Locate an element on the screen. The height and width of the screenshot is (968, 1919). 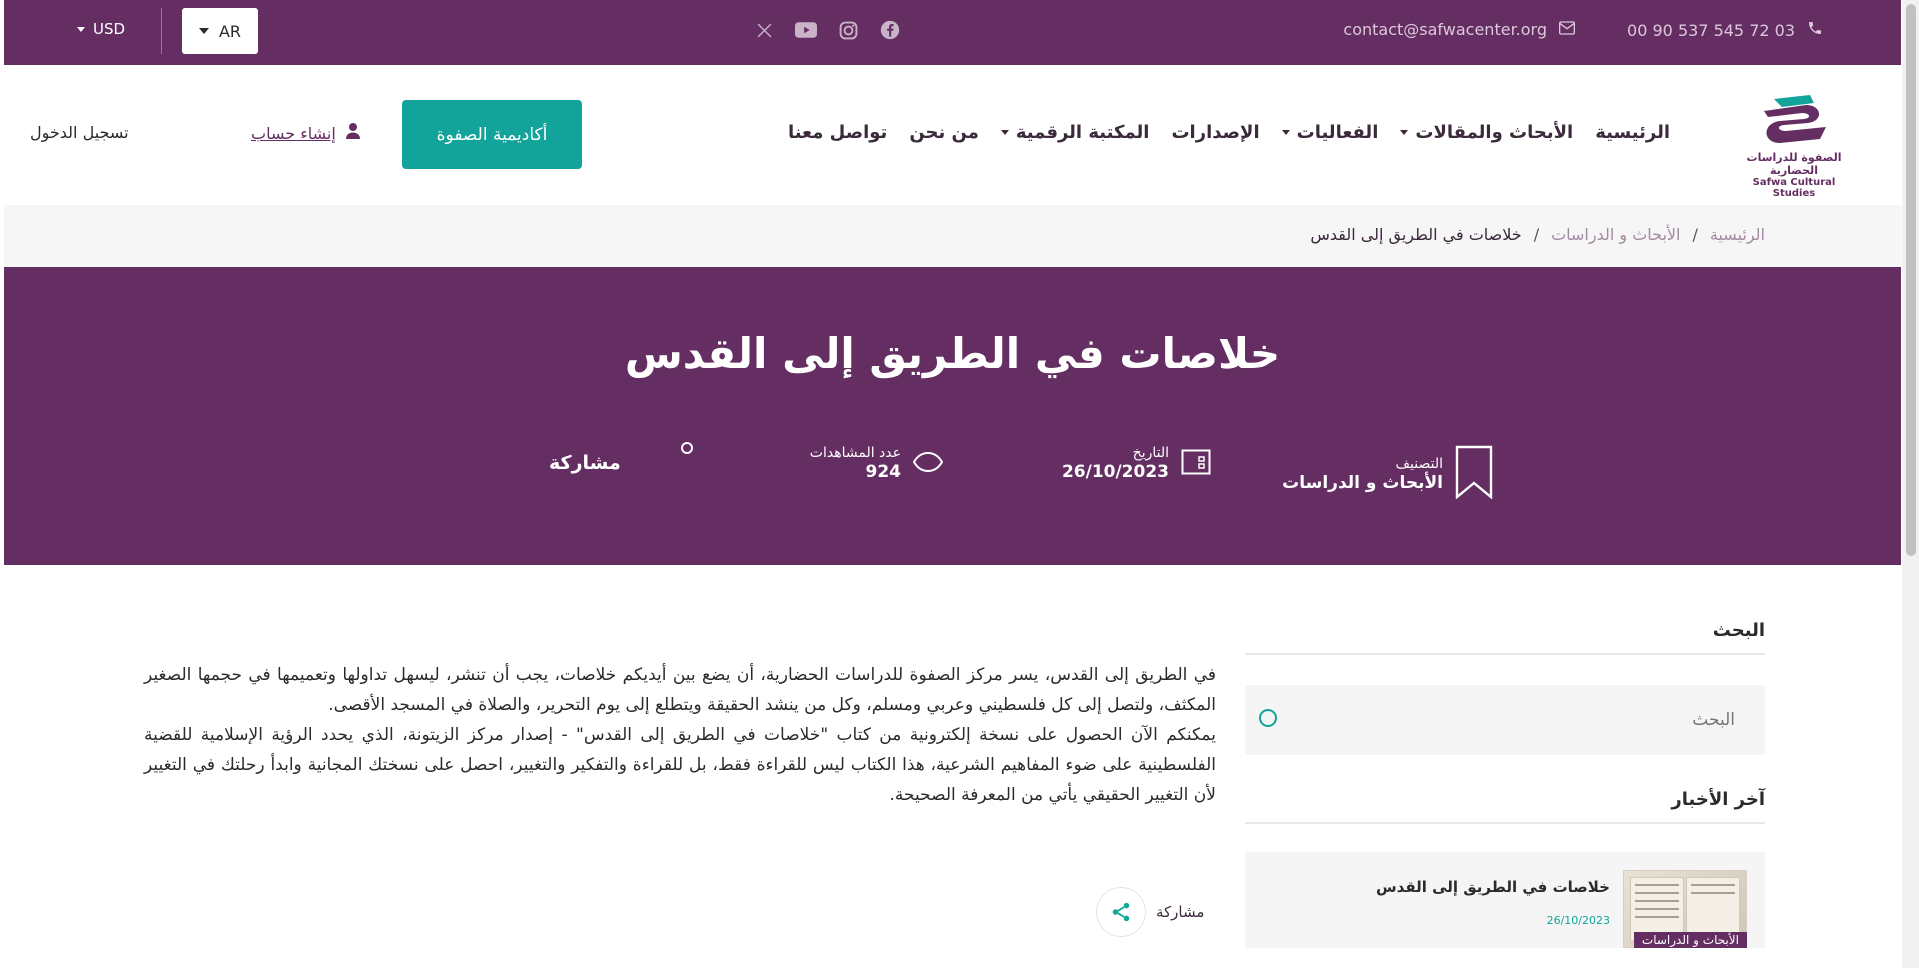
nav-label: تواصل معنا is located at coordinates (837, 132).